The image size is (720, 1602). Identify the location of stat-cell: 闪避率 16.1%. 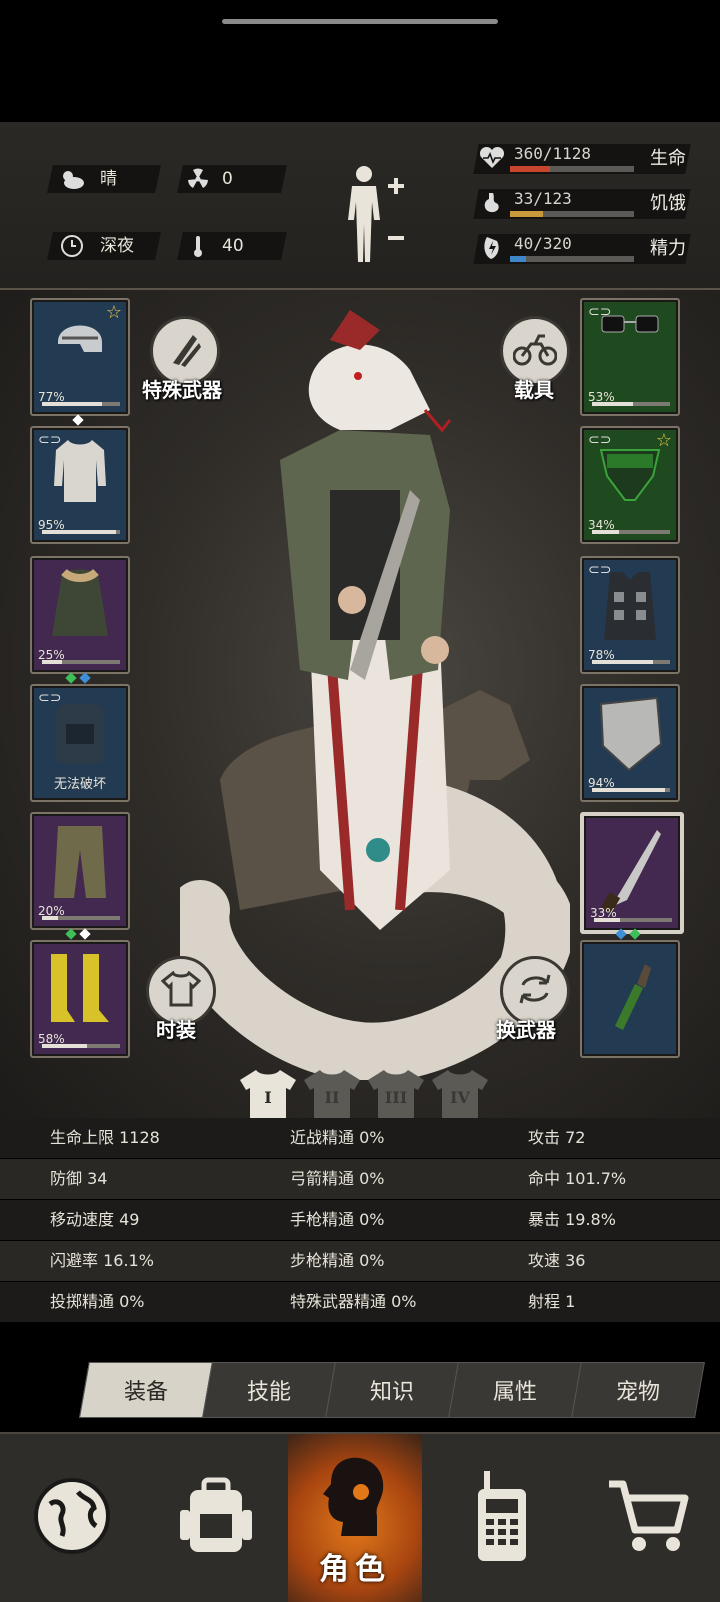
(102, 1260).